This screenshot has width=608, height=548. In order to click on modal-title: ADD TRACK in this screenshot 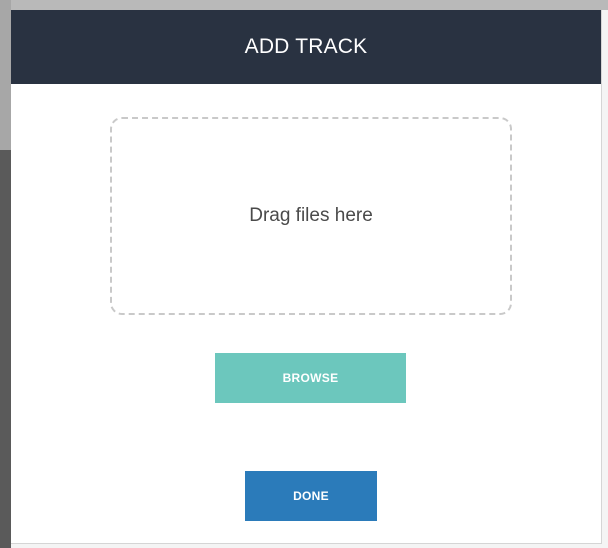, I will do `click(306, 46)`.